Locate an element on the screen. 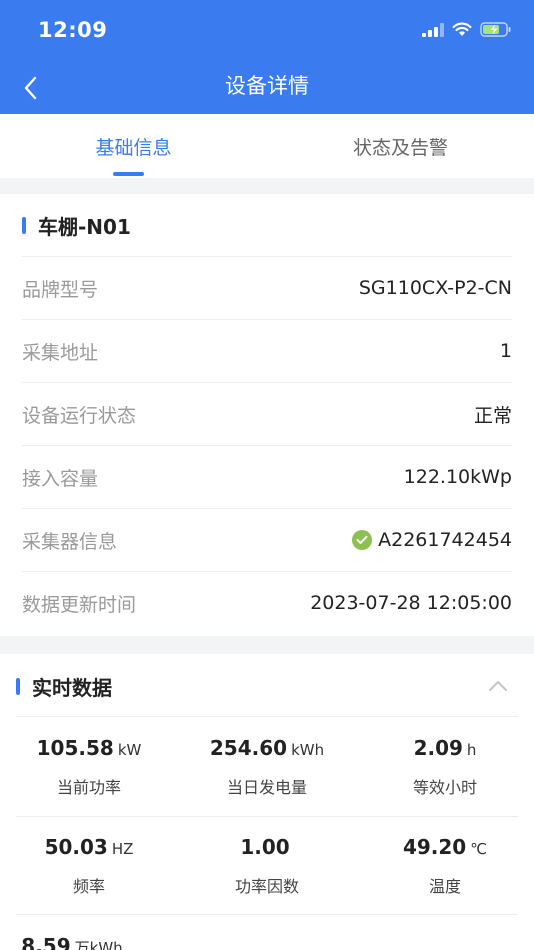  metric-power-factor: 1.00 功率因数 is located at coordinates (267, 866).